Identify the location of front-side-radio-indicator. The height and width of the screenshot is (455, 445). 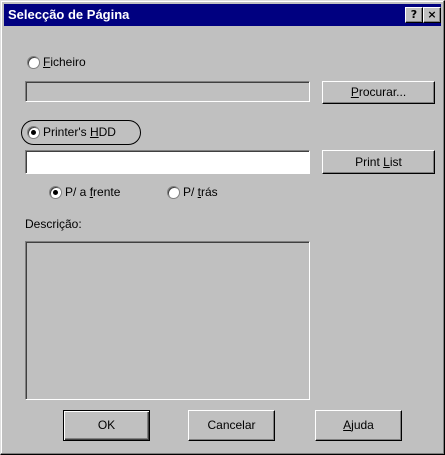
(55, 192).